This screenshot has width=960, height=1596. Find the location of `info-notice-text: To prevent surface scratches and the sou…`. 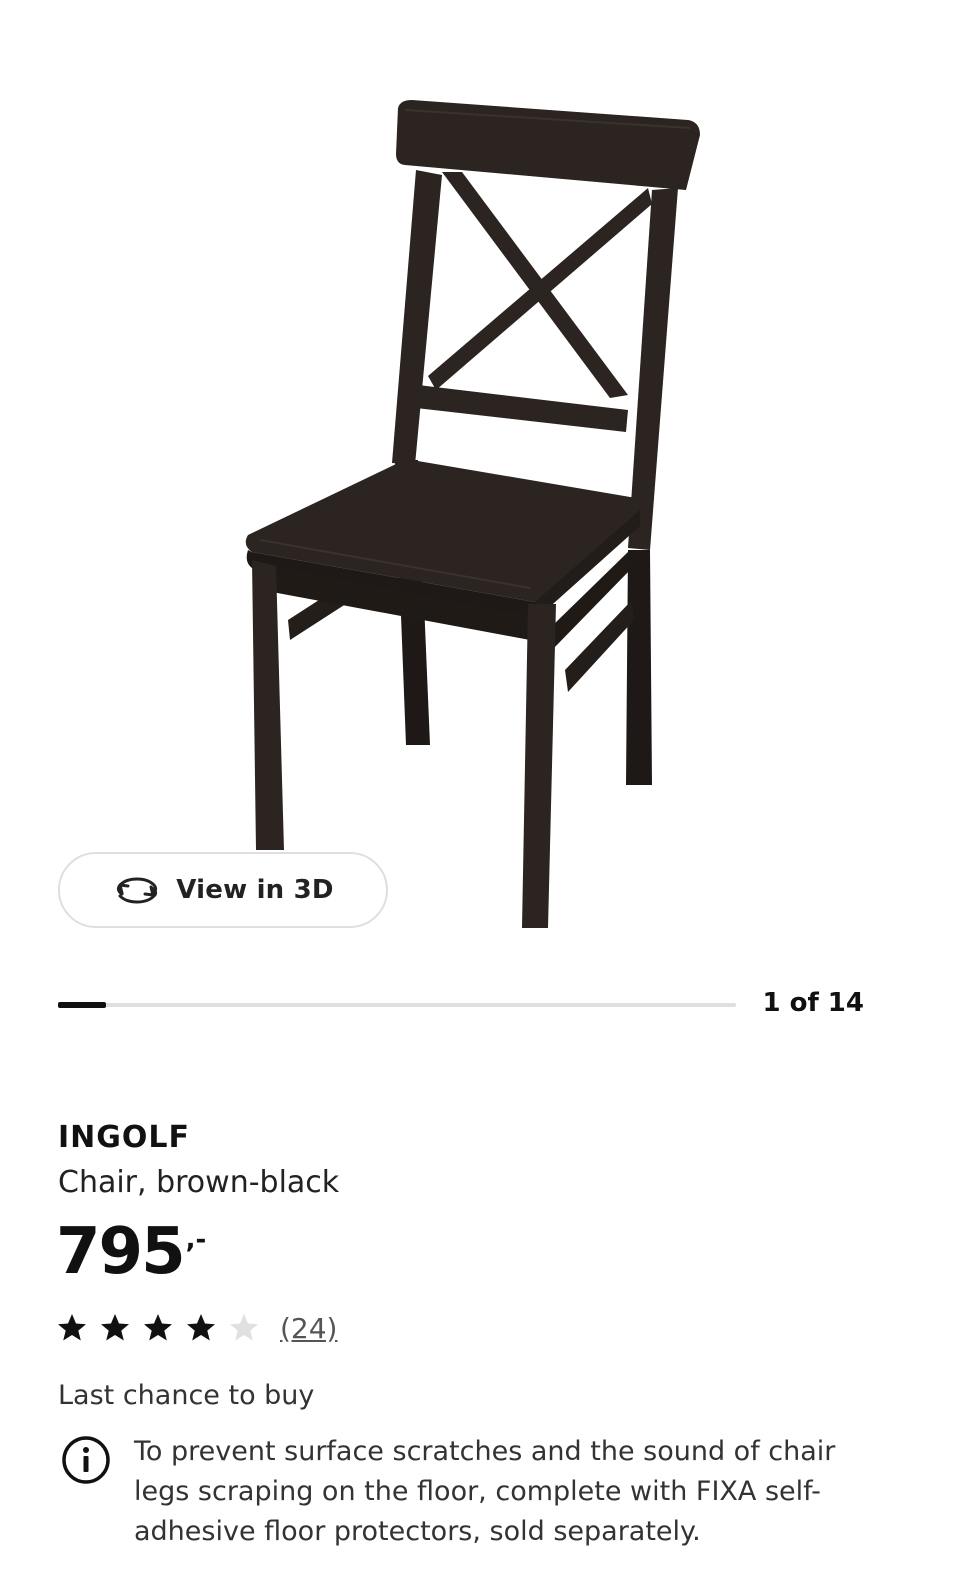

info-notice-text: To prevent surface scratches and the sou… is located at coordinates (485, 1491).